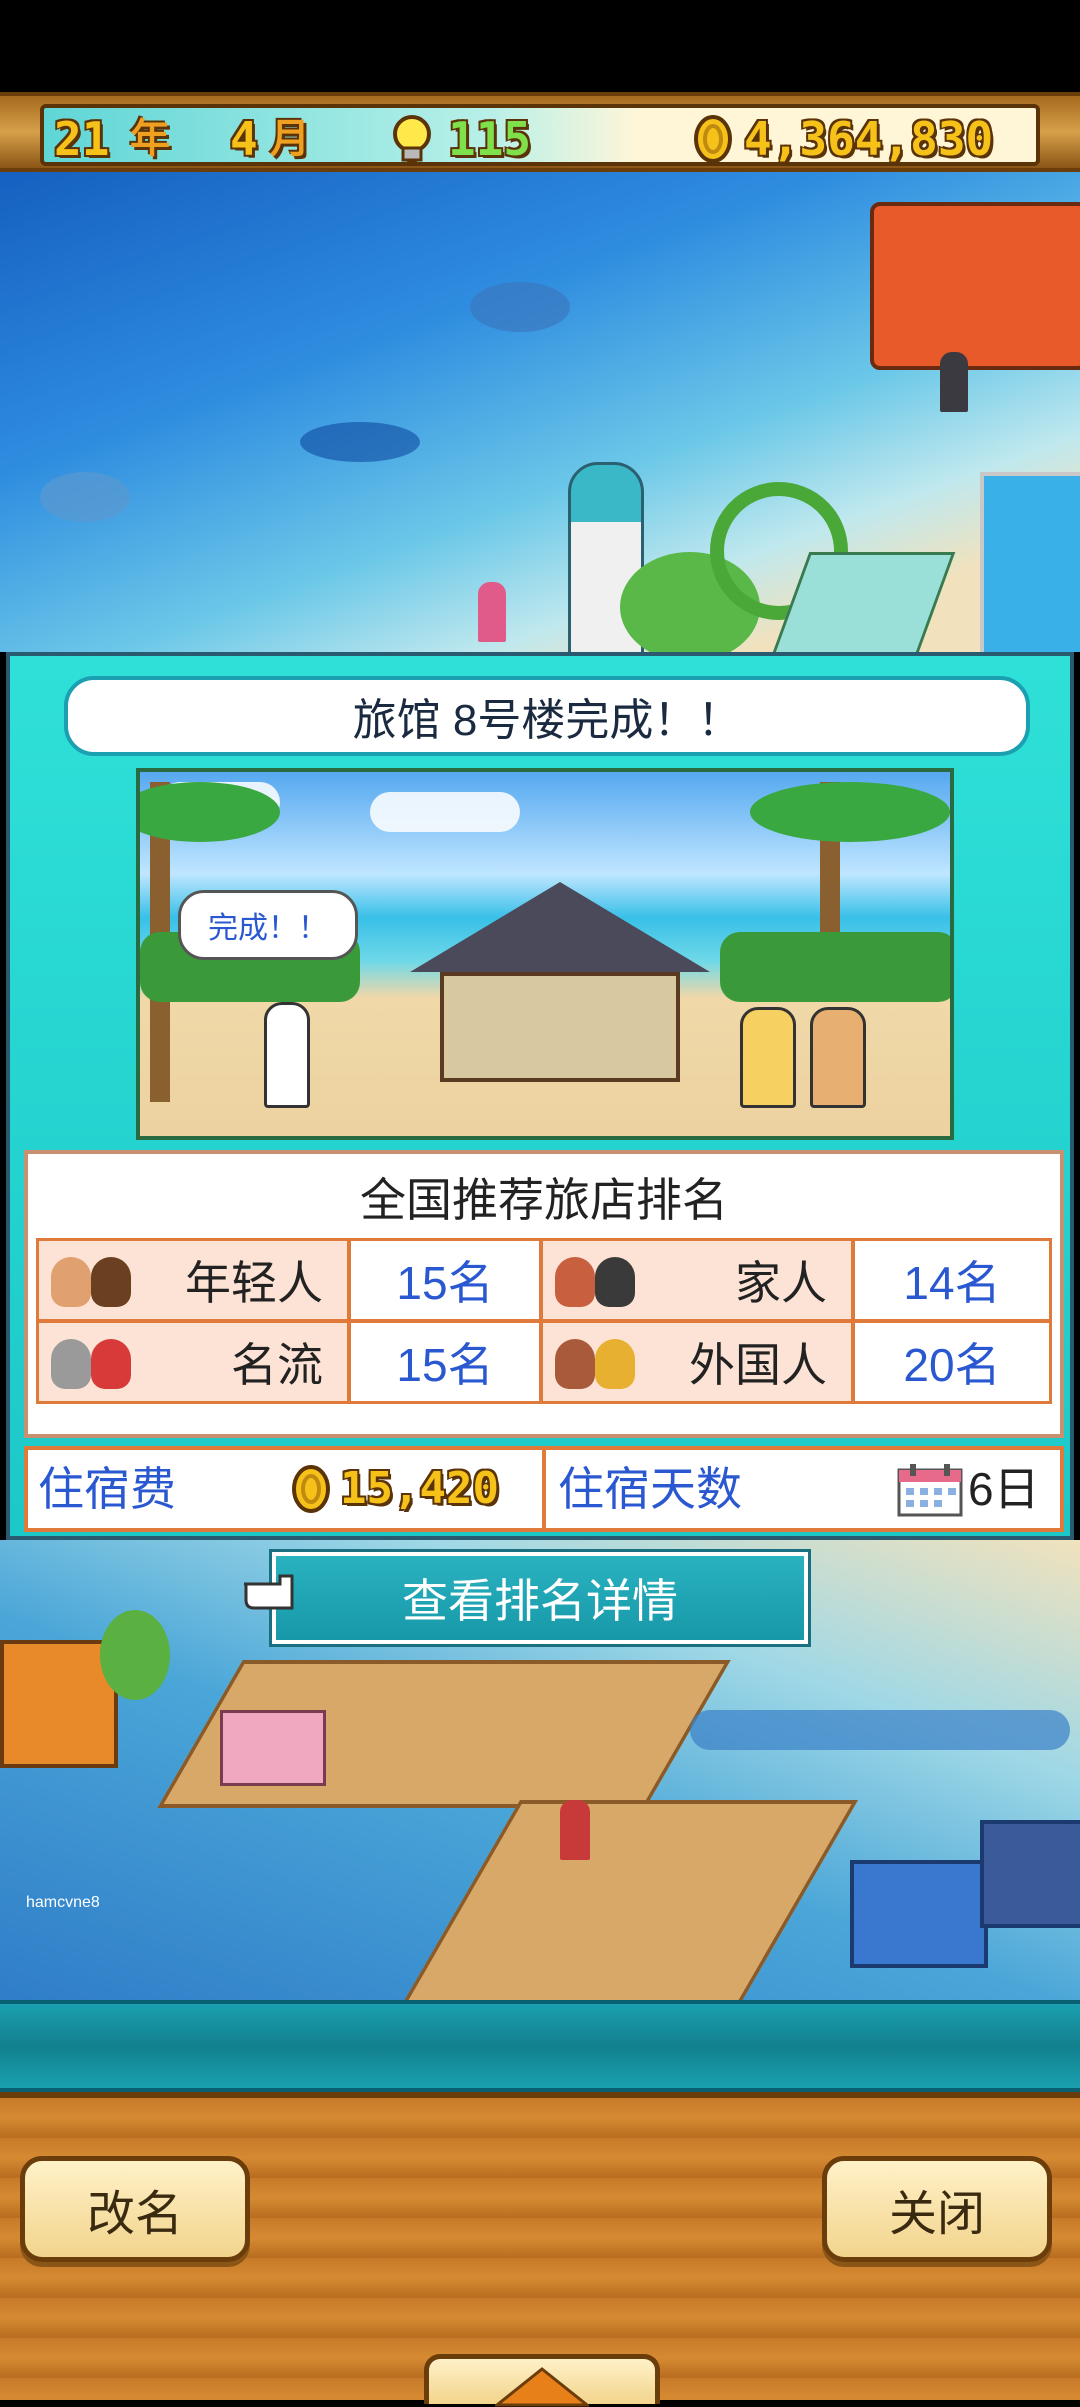  What do you see at coordinates (445, 1362) in the screenshot?
I see `rank-value-celebrity: 15名` at bounding box center [445, 1362].